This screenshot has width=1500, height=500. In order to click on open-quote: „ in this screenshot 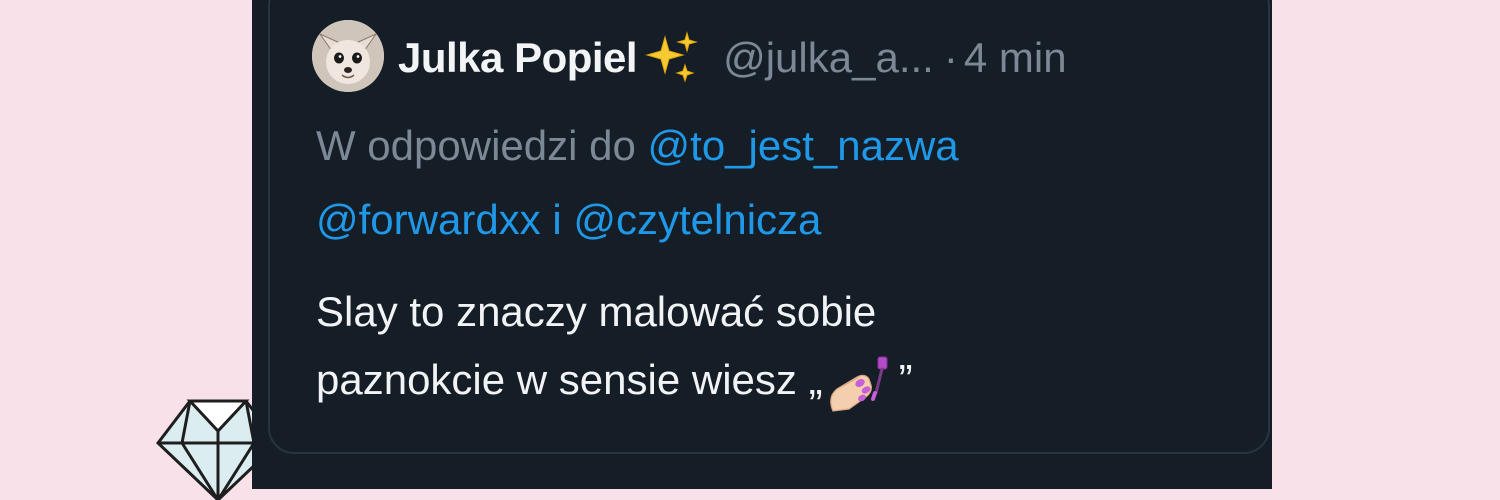, I will do `click(815, 379)`.